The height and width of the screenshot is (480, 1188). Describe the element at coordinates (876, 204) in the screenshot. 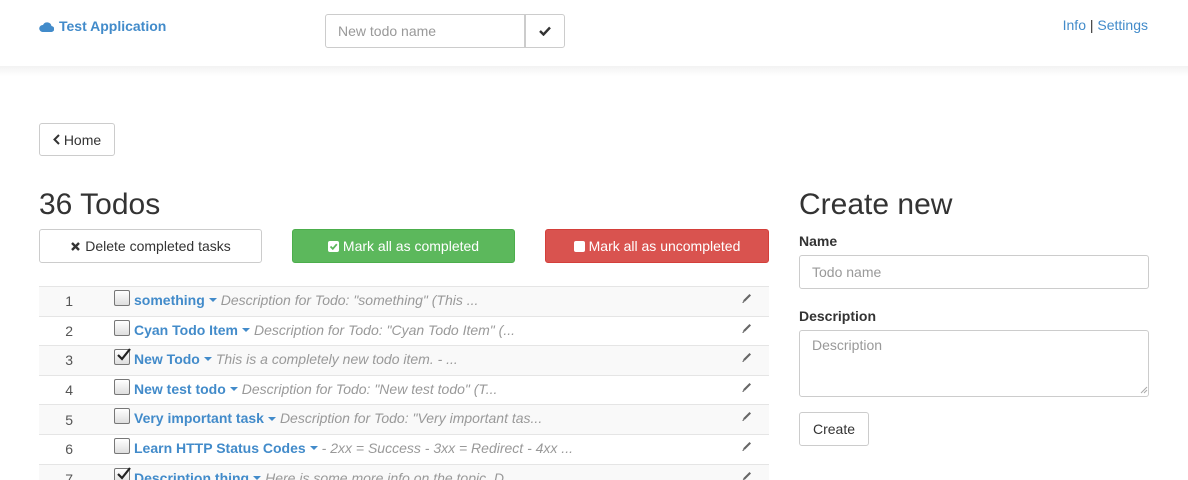

I see `create-title: Create new` at that location.